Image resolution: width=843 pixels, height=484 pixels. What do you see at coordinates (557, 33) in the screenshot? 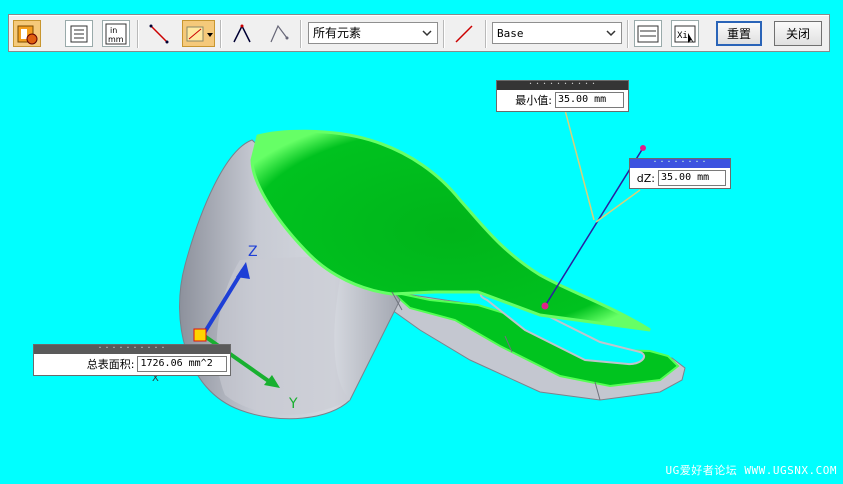
I see `coordinate-system-select: Base` at bounding box center [557, 33].